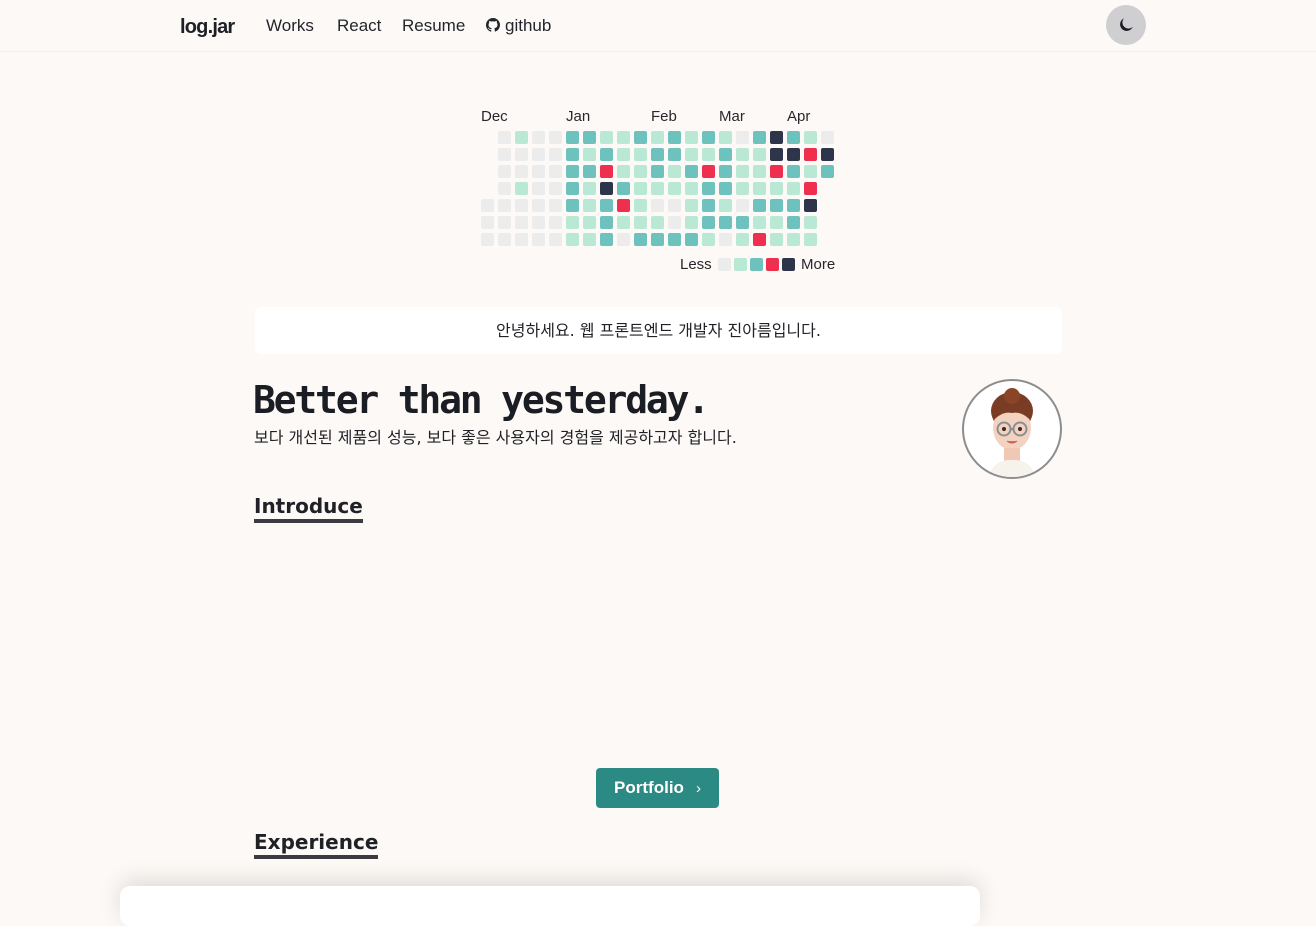  What do you see at coordinates (290, 26) in the screenshot?
I see `nav-link-works: Works` at bounding box center [290, 26].